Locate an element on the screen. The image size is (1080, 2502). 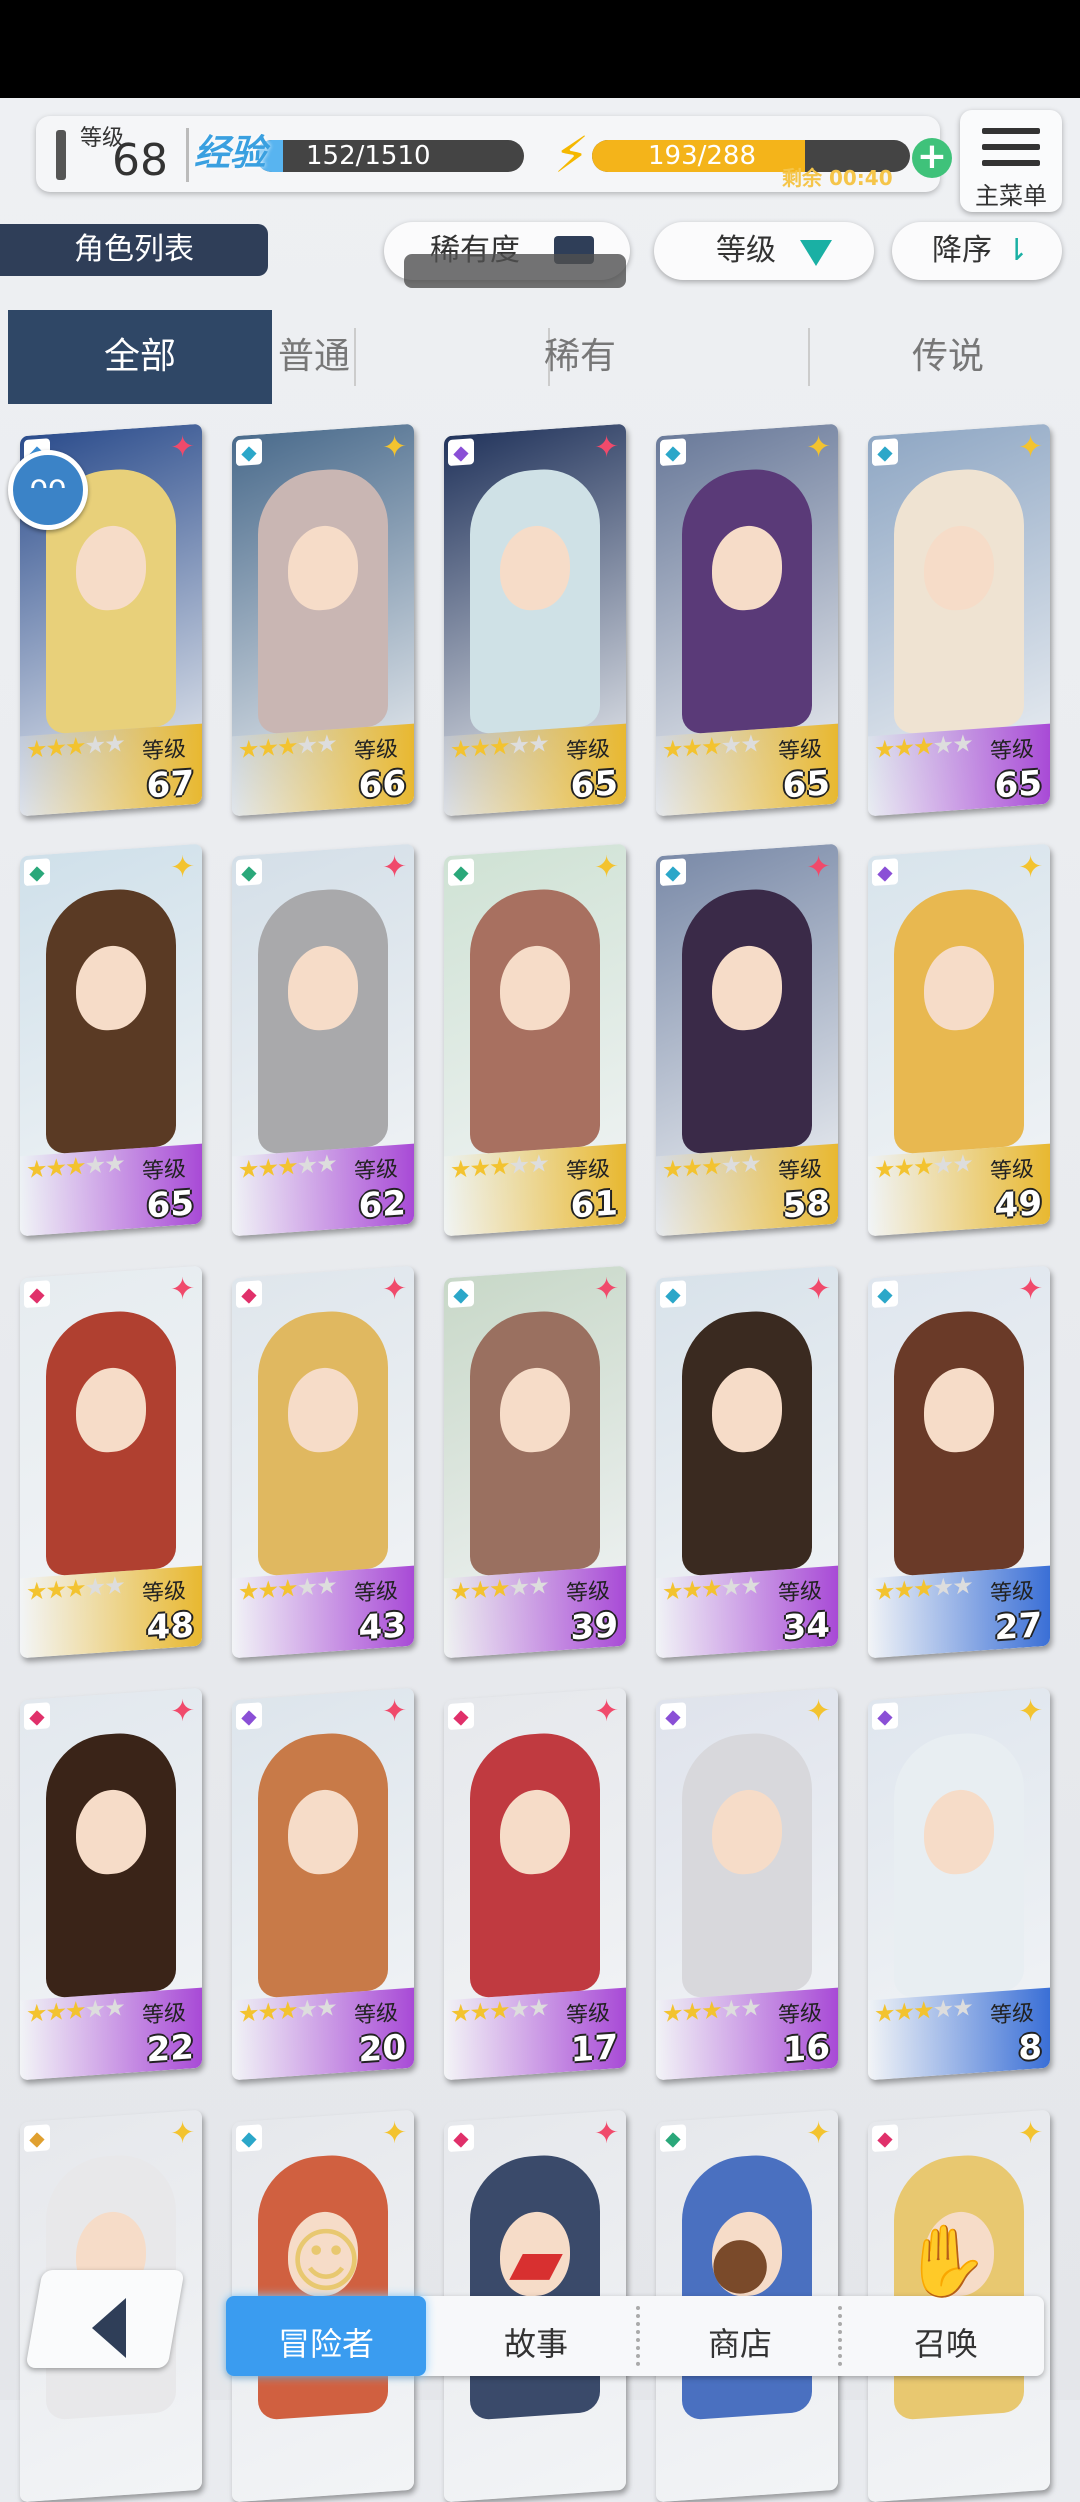
top-black-bar is located at coordinates (540, 49).